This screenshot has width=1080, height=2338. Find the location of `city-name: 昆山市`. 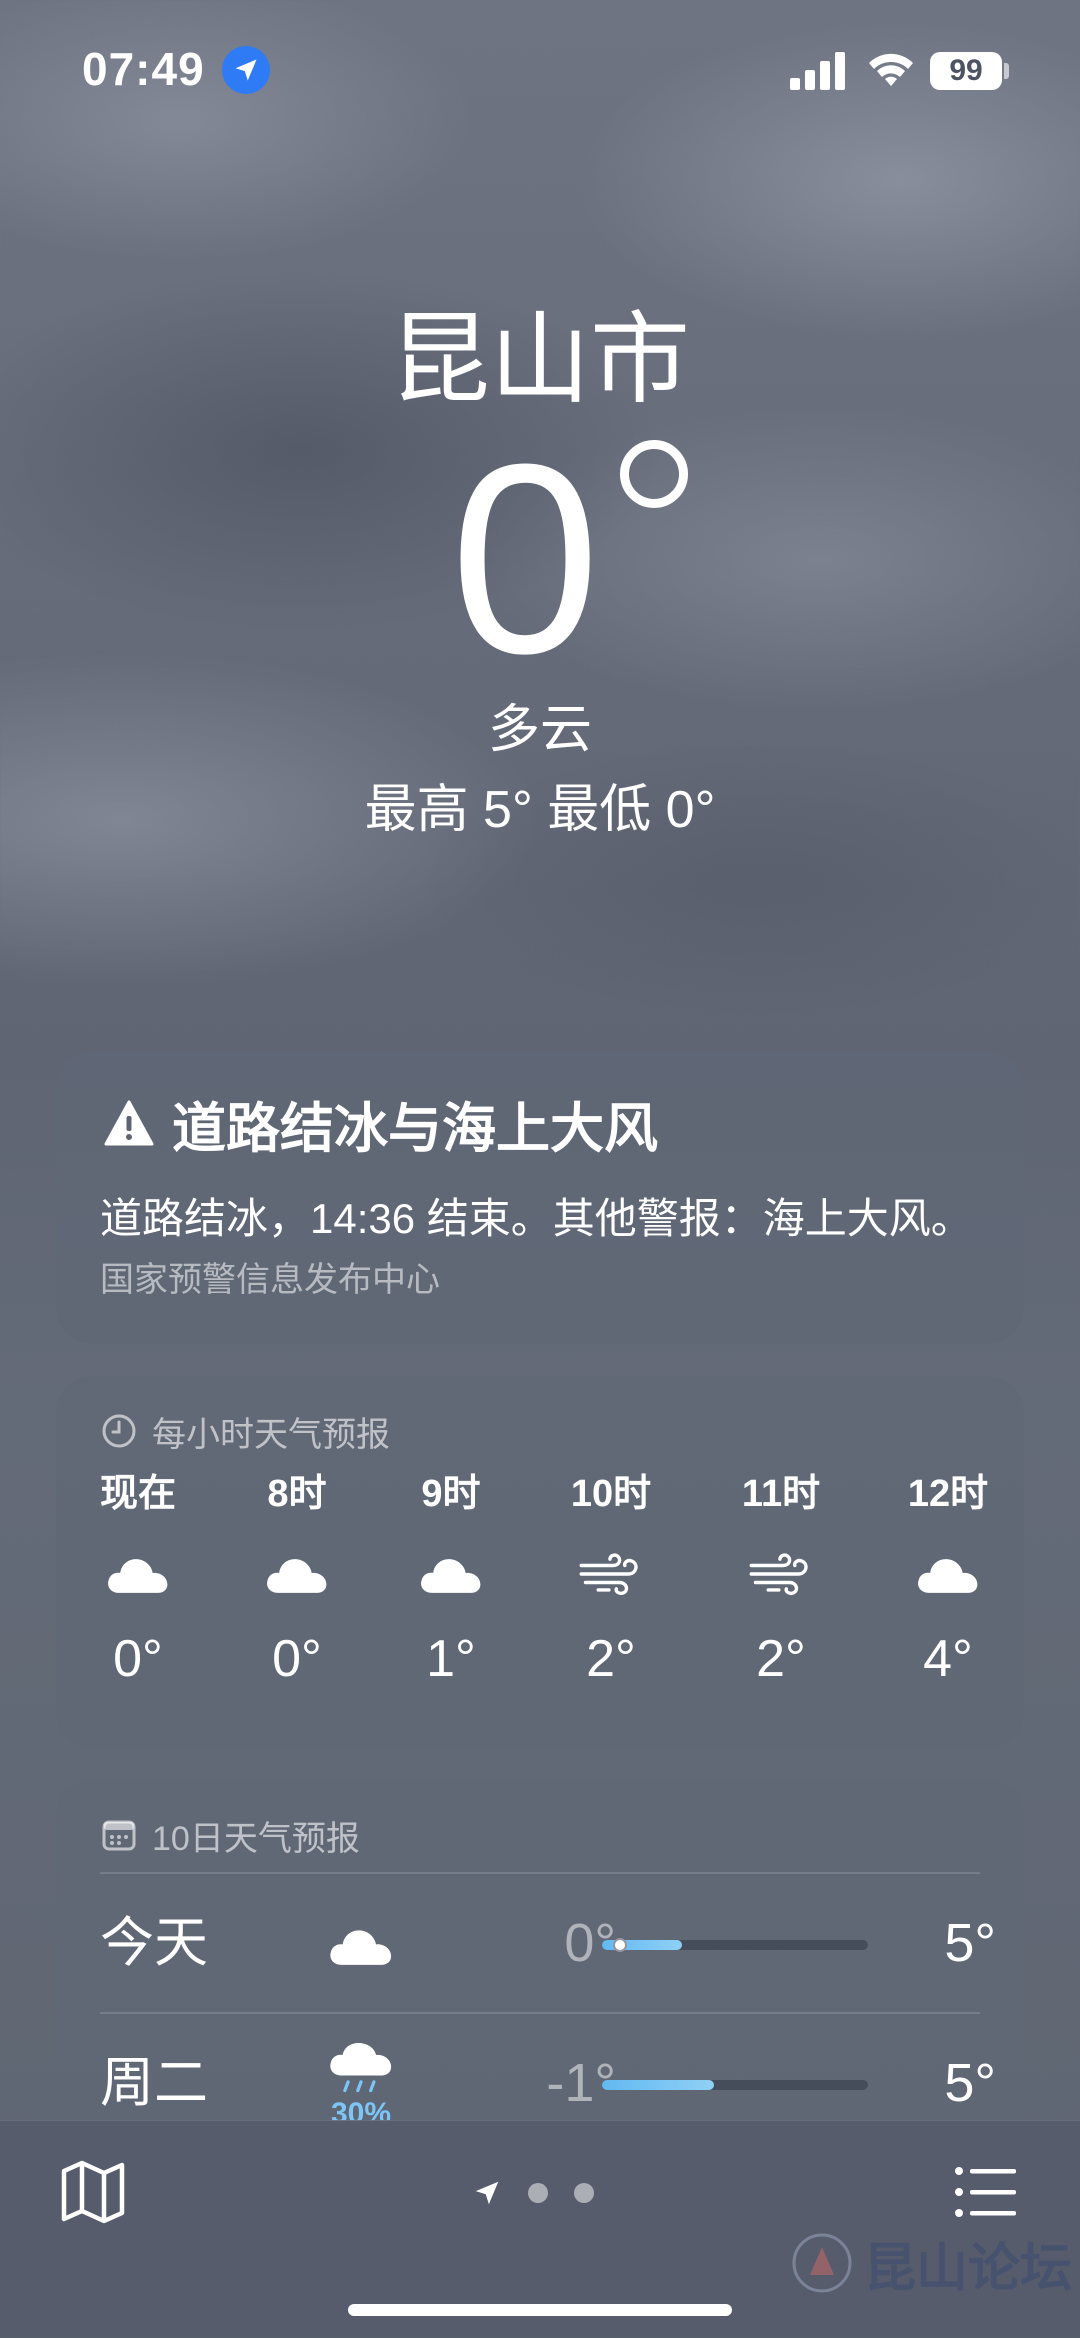

city-name: 昆山市 is located at coordinates (540, 360).